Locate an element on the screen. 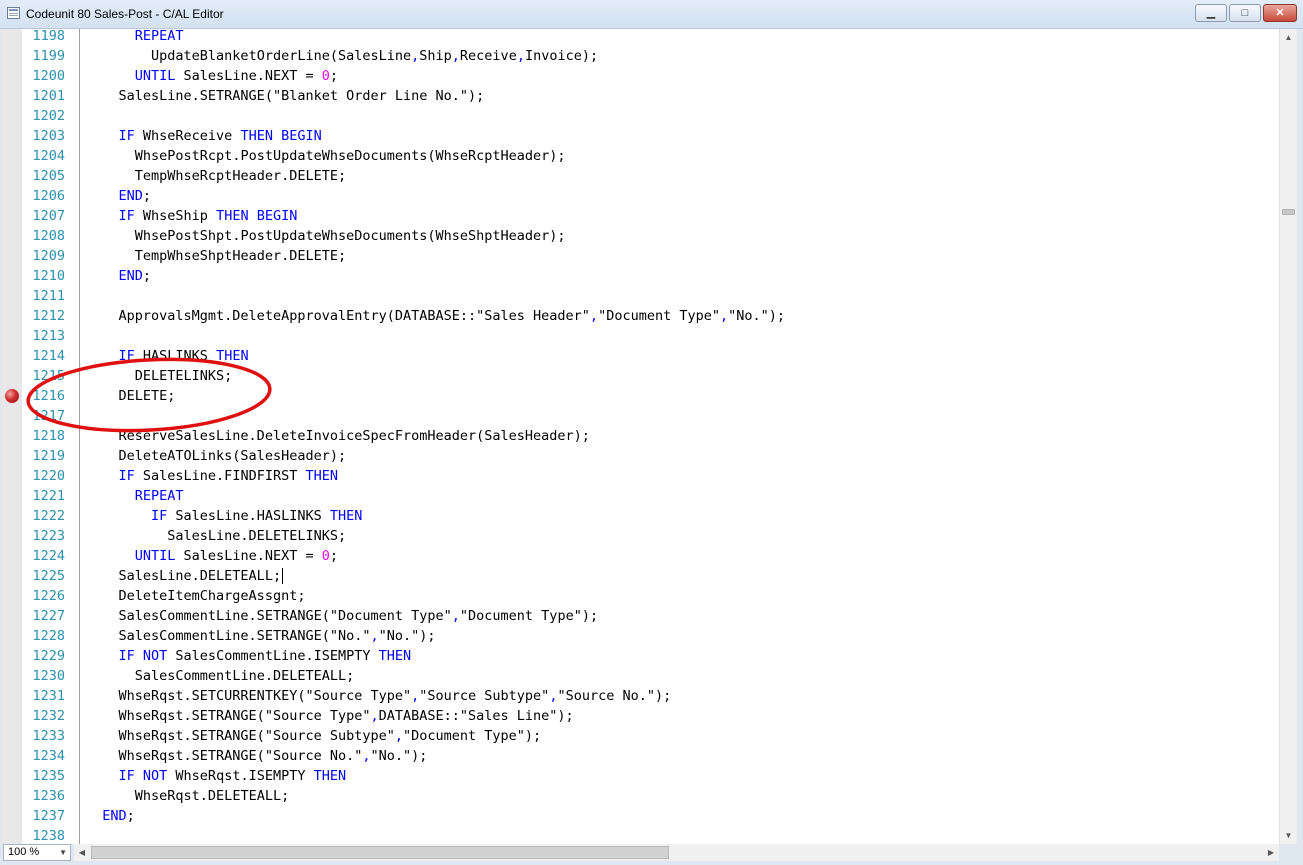  code-text: WhseRqst.SETRANGE("Source No.","No."); is located at coordinates (257, 756).